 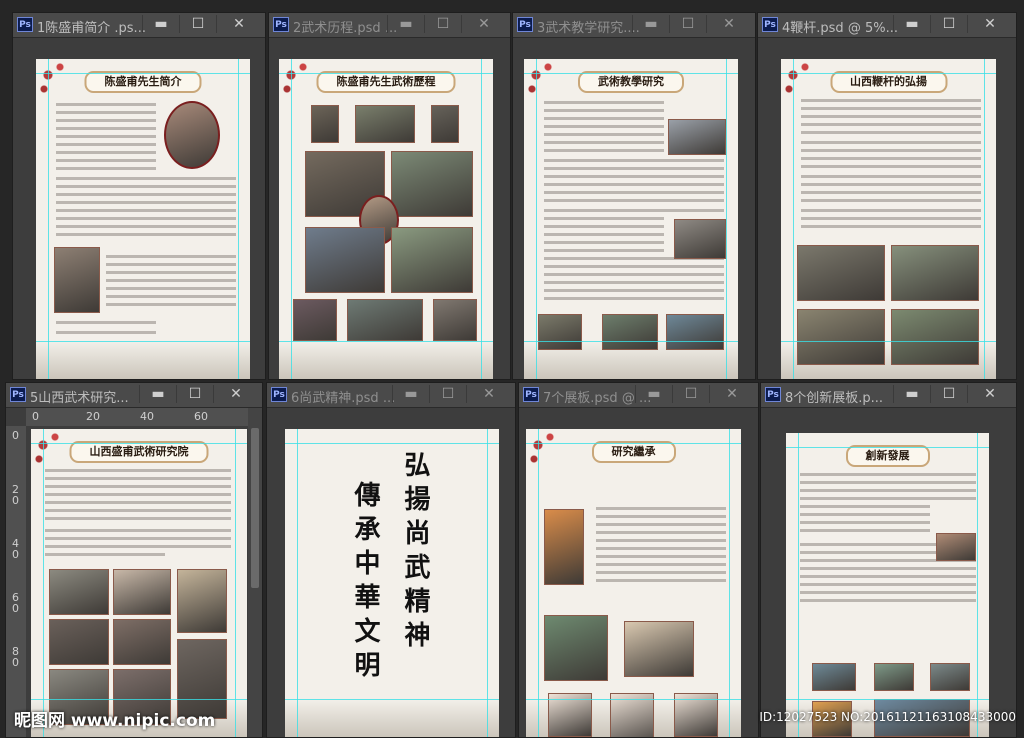 I want to click on window-title-bar: Ps 3武术教学研究.... ▬ ☐ ✕, so click(x=634, y=25).